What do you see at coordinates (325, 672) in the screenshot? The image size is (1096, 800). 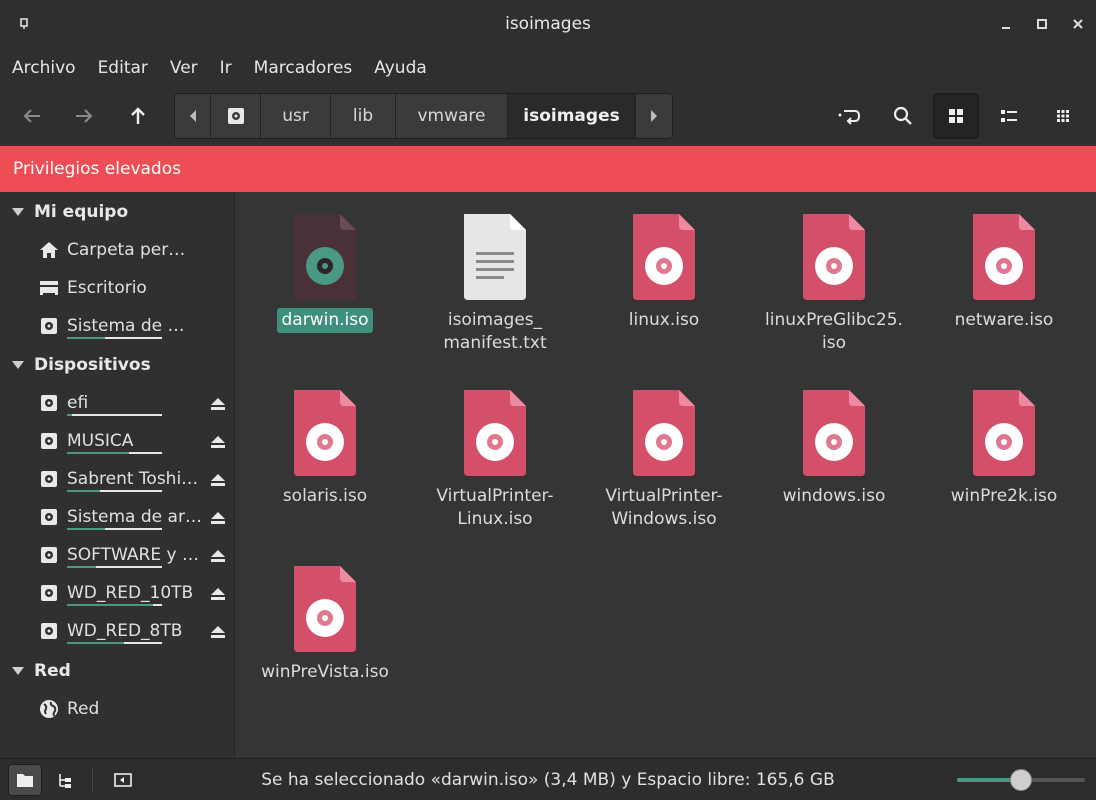 I see `file-name: winPreVista.iso` at bounding box center [325, 672].